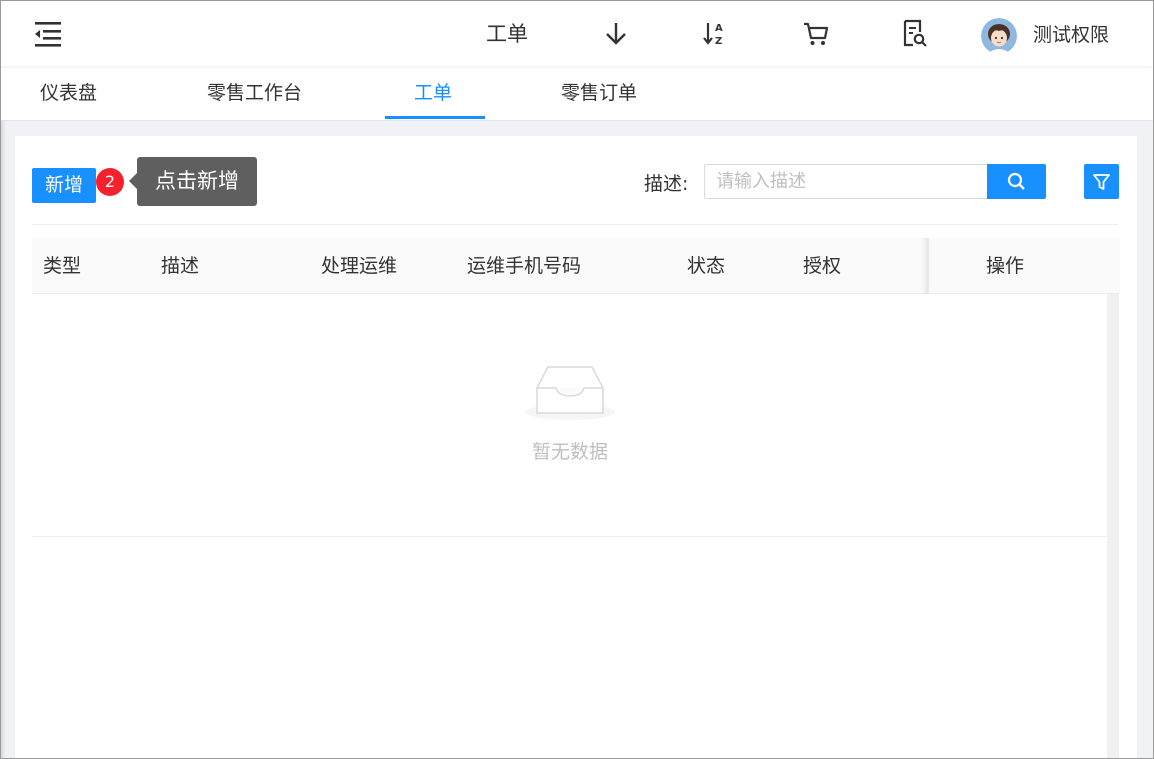 This screenshot has height=759, width=1154. I want to click on document-search-icon, so click(914, 33).